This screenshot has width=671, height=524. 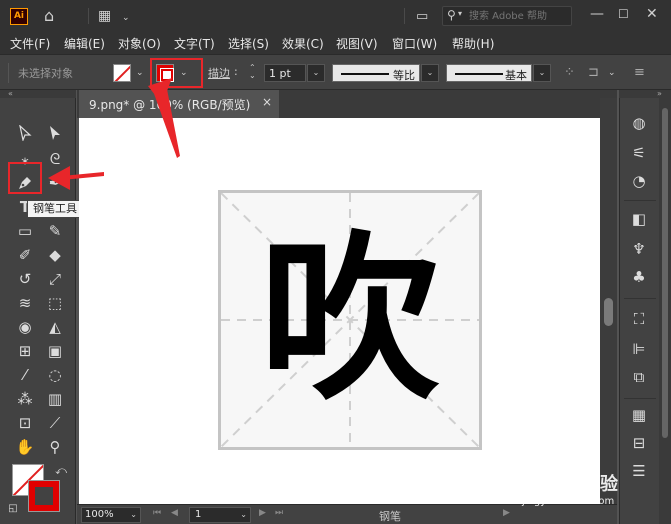 I want to click on expand-icon: », so click(x=659, y=94).